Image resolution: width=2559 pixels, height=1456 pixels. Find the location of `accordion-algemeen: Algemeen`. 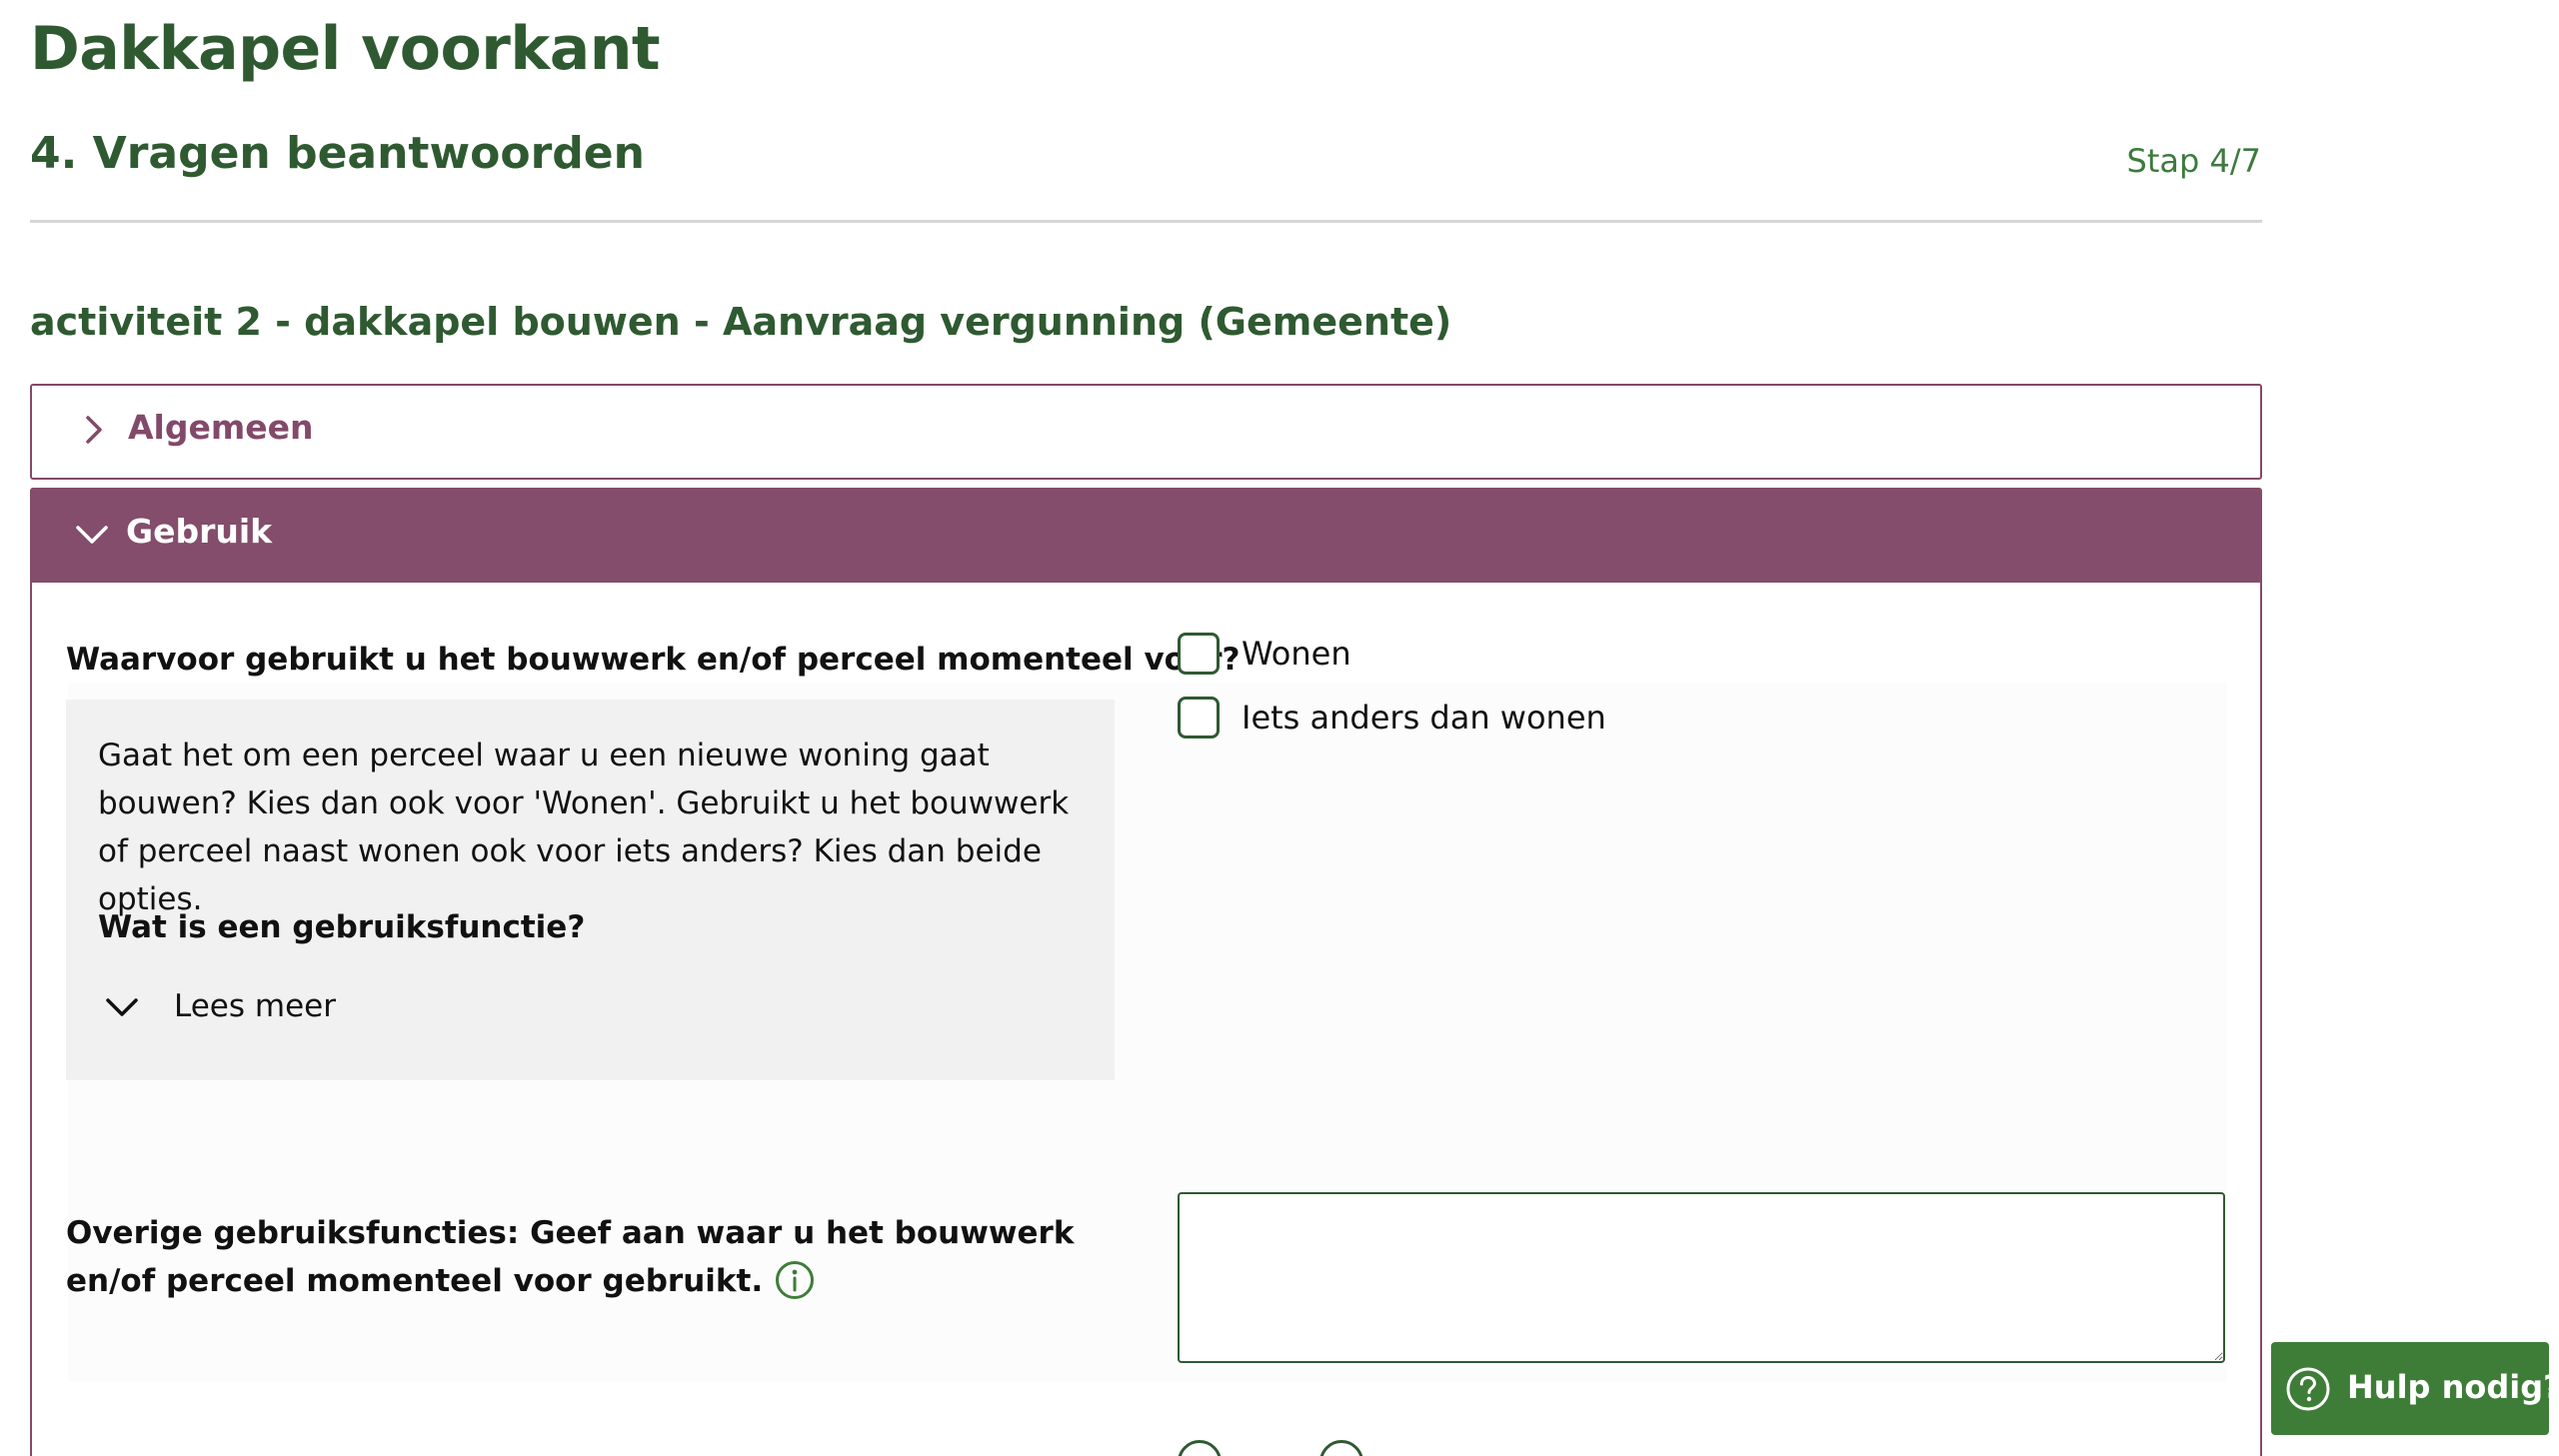

accordion-algemeen: Algemeen is located at coordinates (1146, 432).